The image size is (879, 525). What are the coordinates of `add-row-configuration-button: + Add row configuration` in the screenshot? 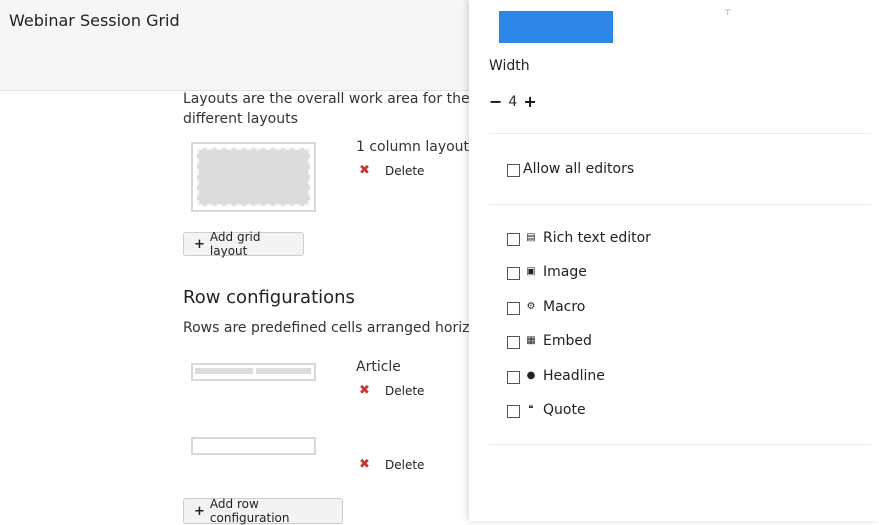 It's located at (263, 511).